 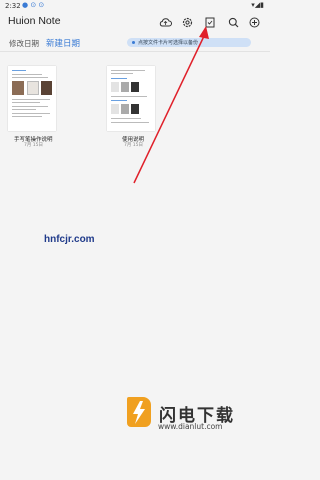 What do you see at coordinates (187, 22) in the screenshot?
I see `gear-icon` at bounding box center [187, 22].